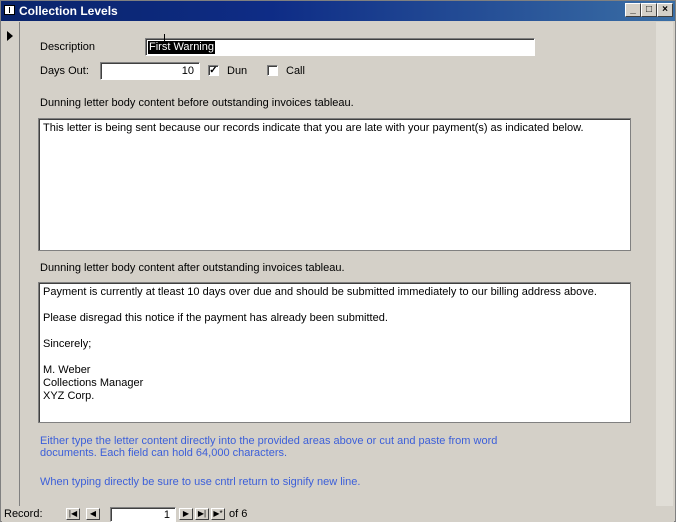 This screenshot has height=522, width=676. I want to click on record-selector, so click(11, 264).